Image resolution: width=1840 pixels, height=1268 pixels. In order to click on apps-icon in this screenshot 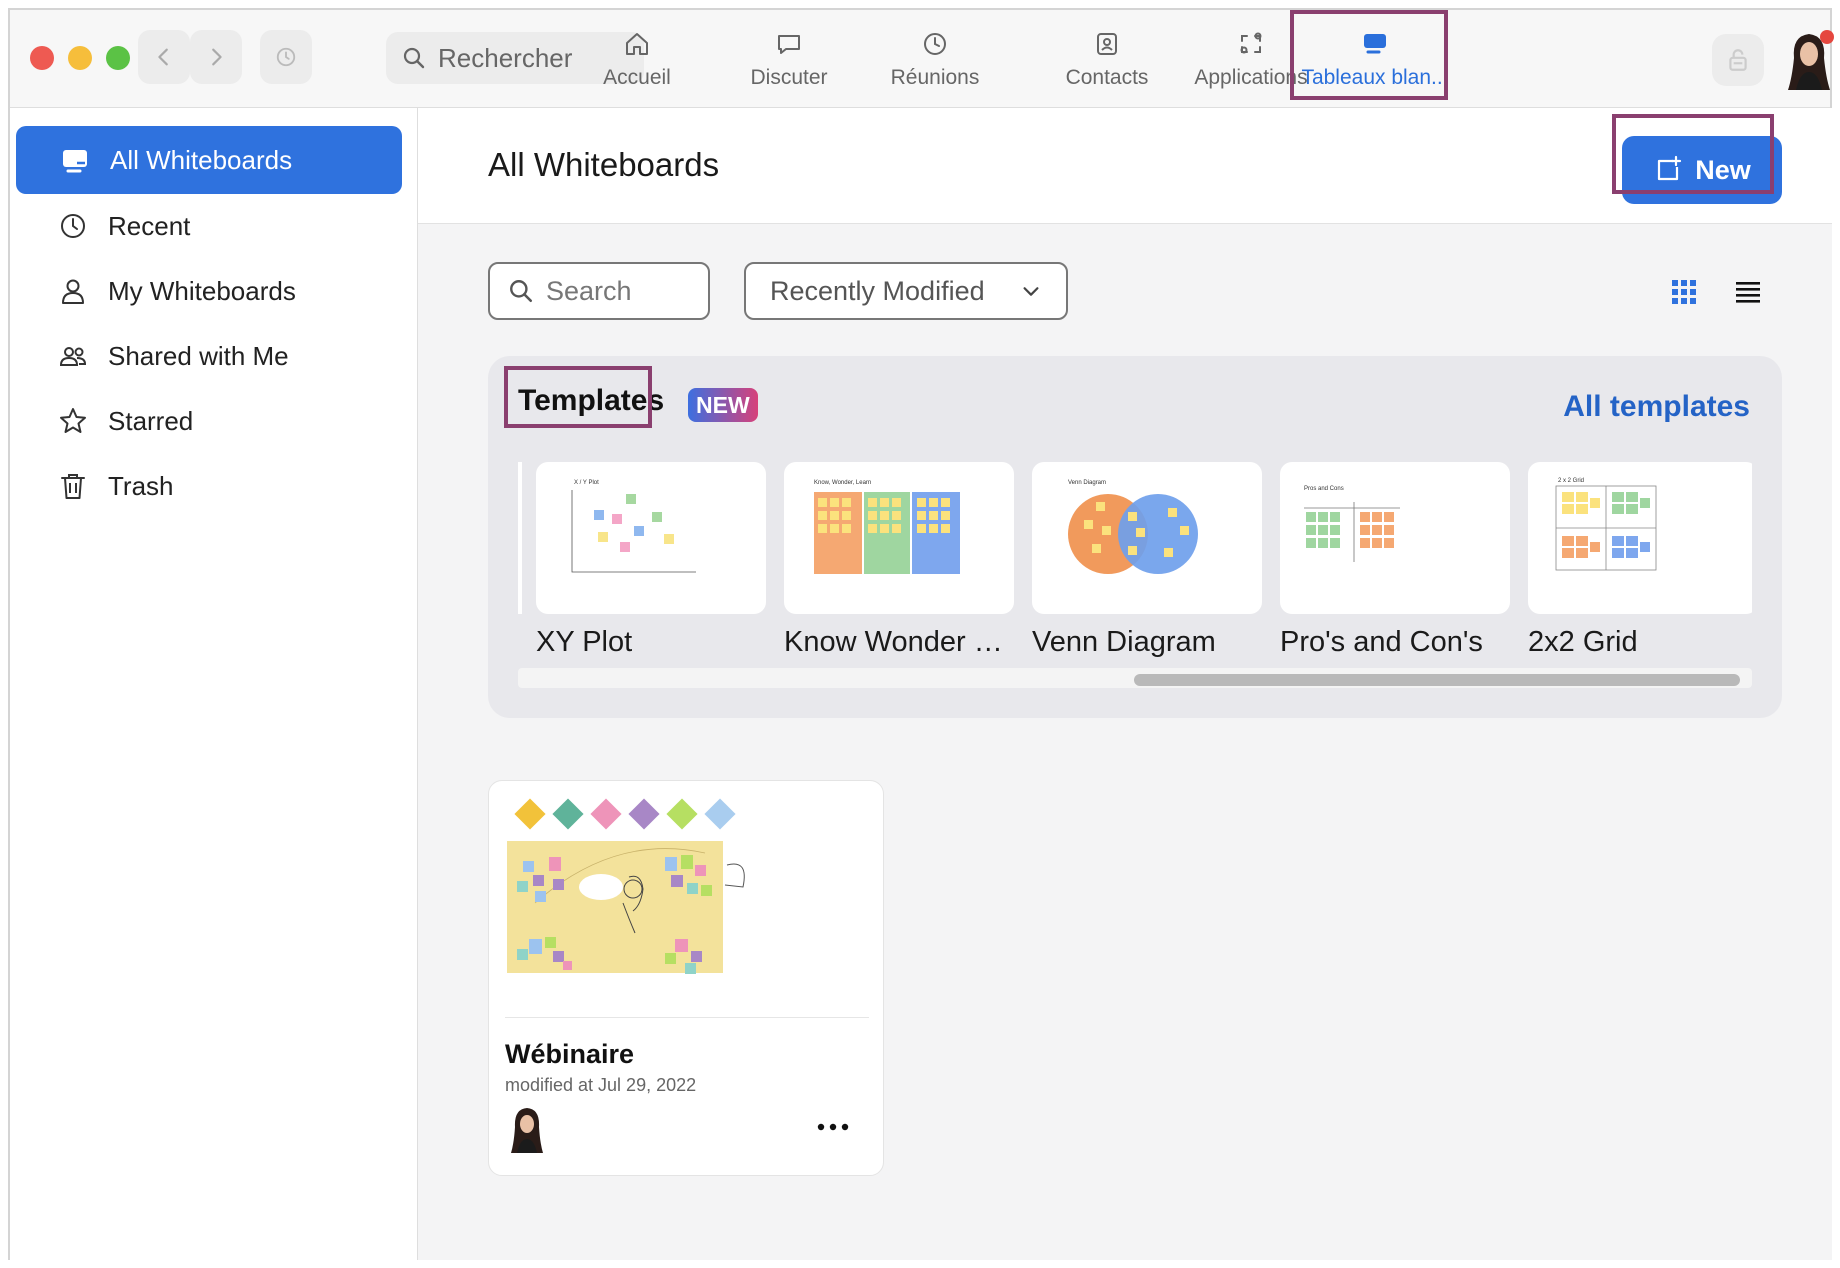, I will do `click(1251, 43)`.